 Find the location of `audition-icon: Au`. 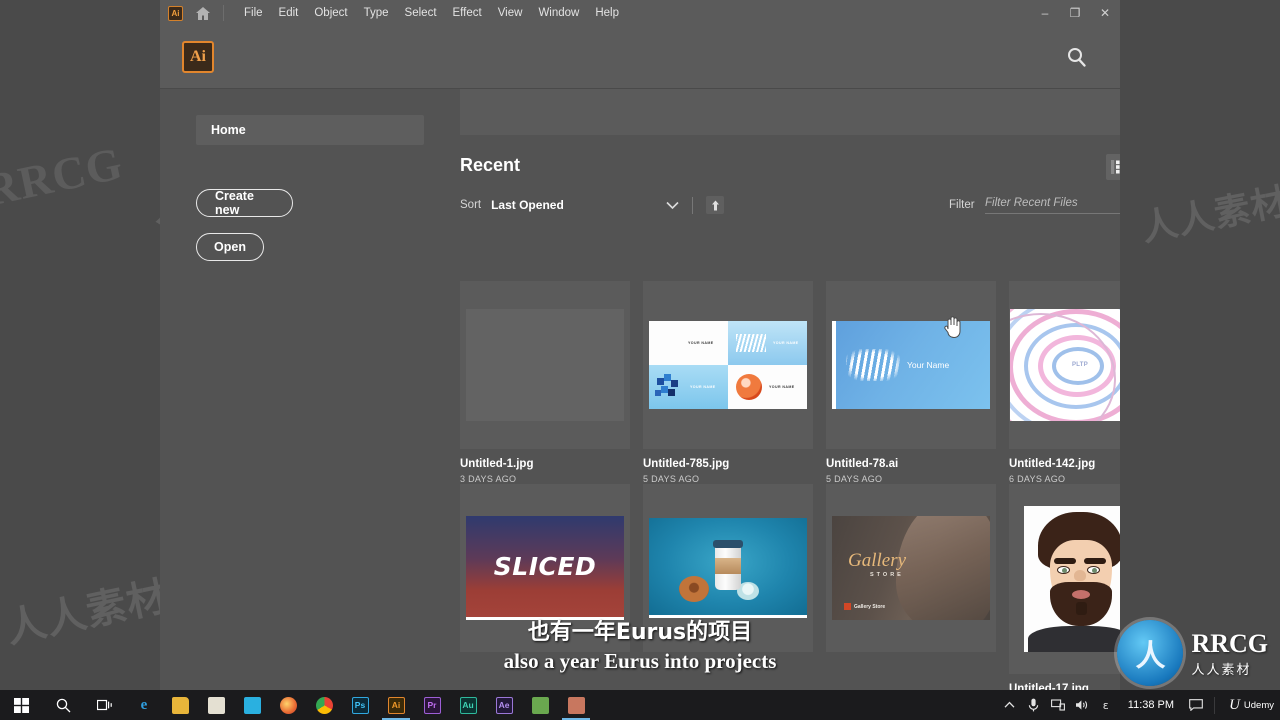

audition-icon: Au is located at coordinates (468, 705).